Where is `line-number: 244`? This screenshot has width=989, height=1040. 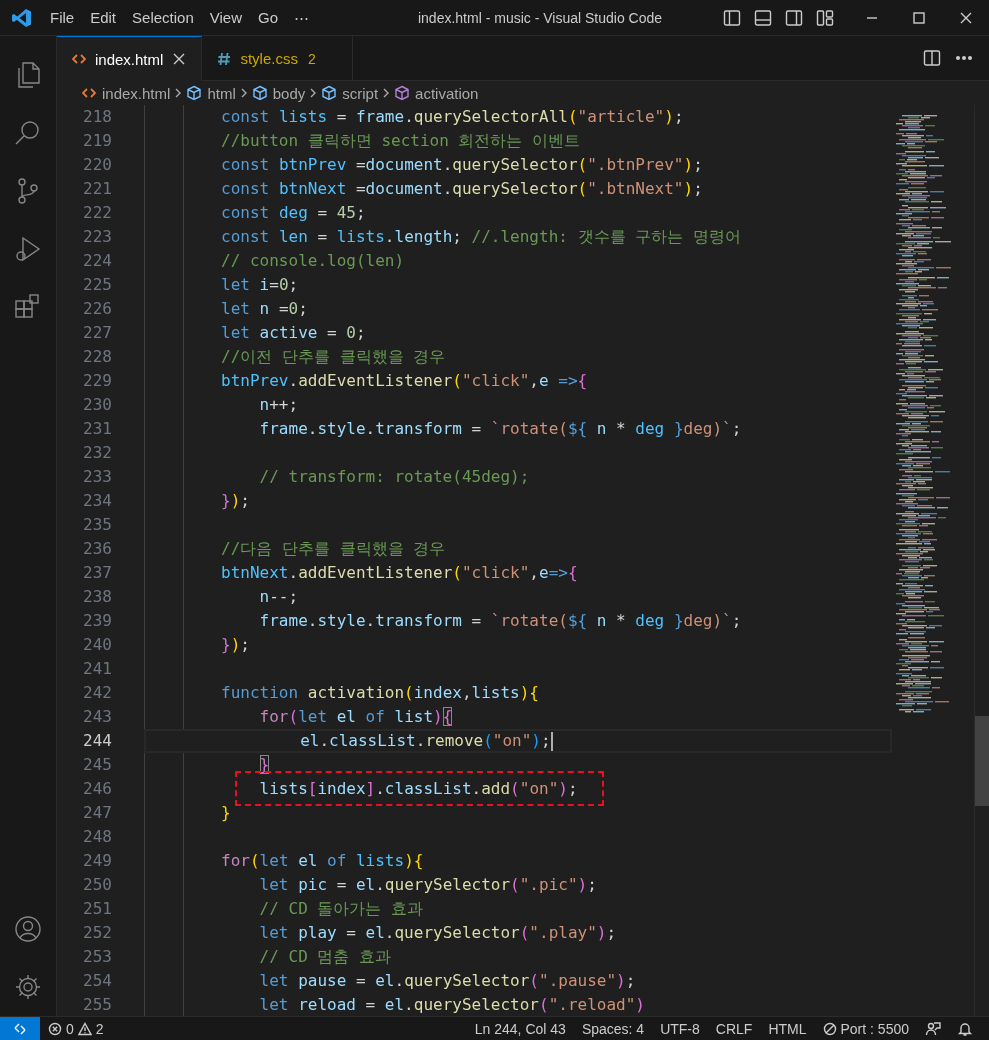 line-number: 244 is located at coordinates (97, 741).